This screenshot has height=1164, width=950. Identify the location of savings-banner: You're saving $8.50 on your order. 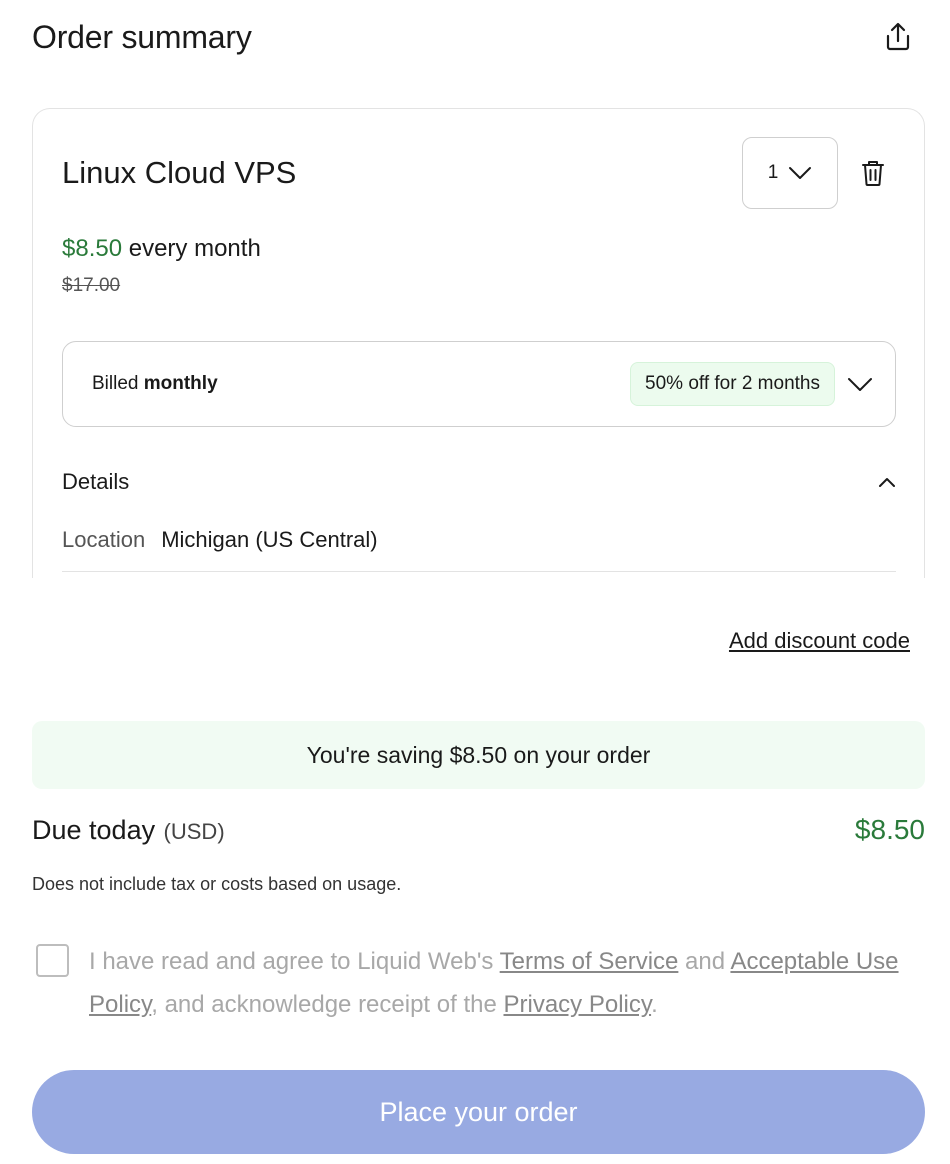
(478, 755).